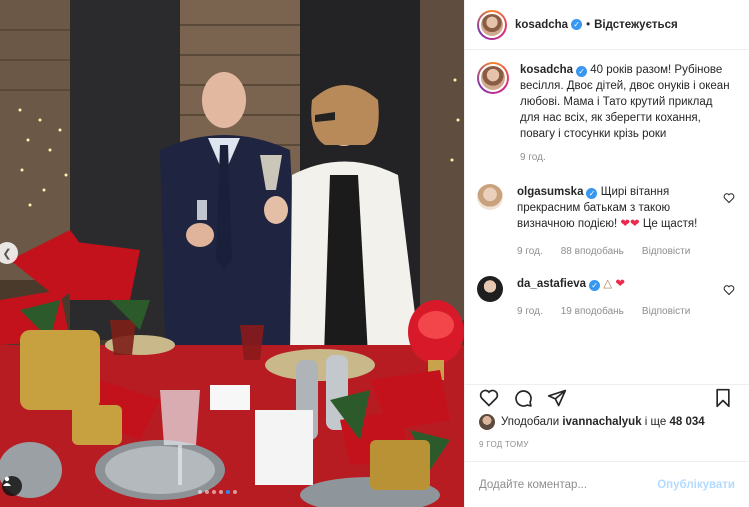 This screenshot has height=507, width=749. What do you see at coordinates (723, 398) in the screenshot?
I see `bookmark-icon` at bounding box center [723, 398].